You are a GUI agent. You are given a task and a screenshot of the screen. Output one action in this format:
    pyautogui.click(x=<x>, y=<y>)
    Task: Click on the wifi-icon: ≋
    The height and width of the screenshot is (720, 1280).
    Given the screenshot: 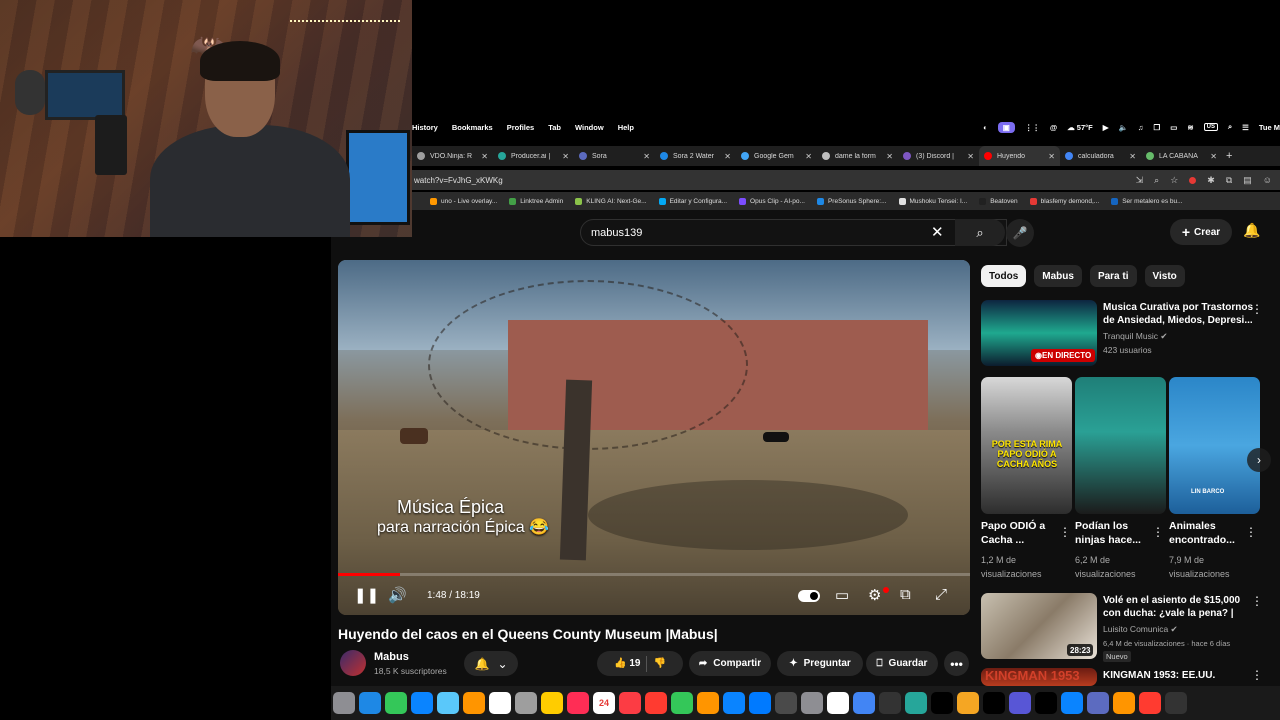 What is the action you would take?
    pyautogui.click(x=1190, y=127)
    